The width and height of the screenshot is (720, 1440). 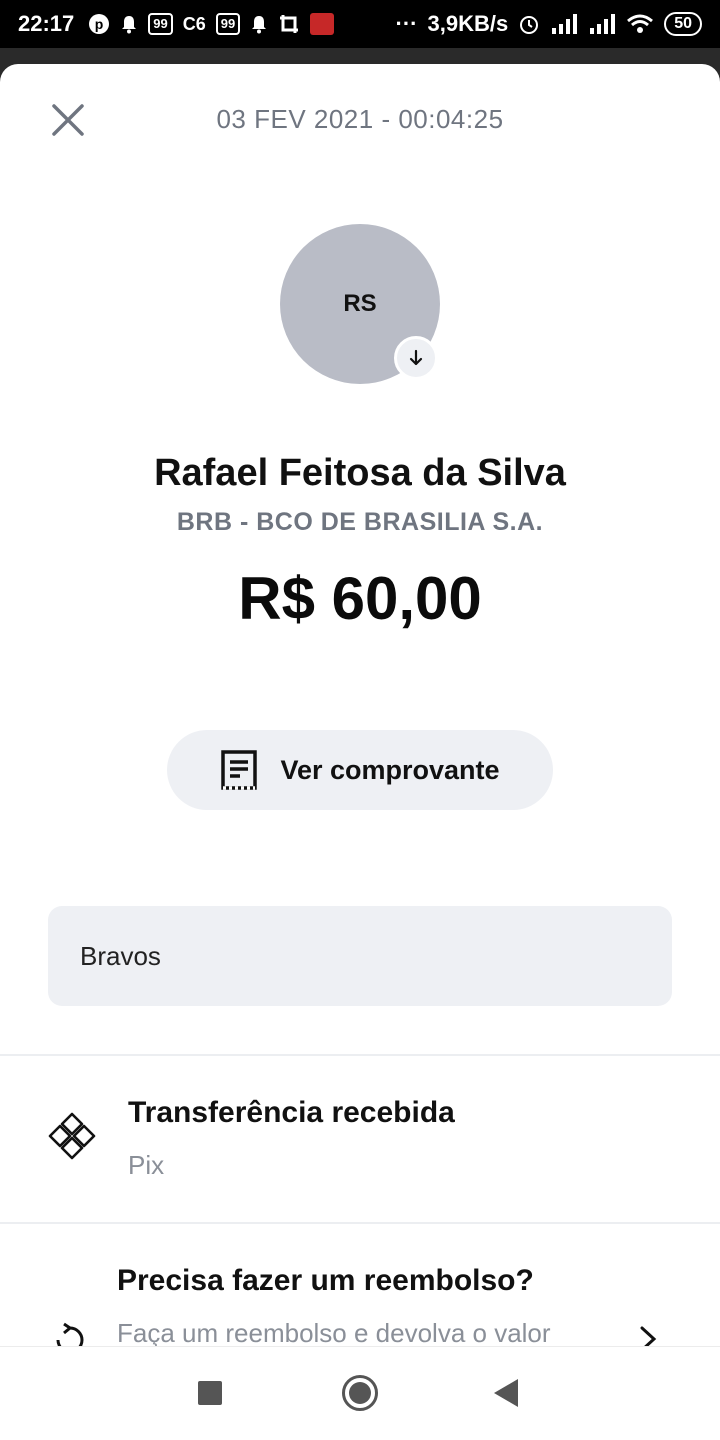 I want to click on more-notifications-icon: ···, so click(x=406, y=23).